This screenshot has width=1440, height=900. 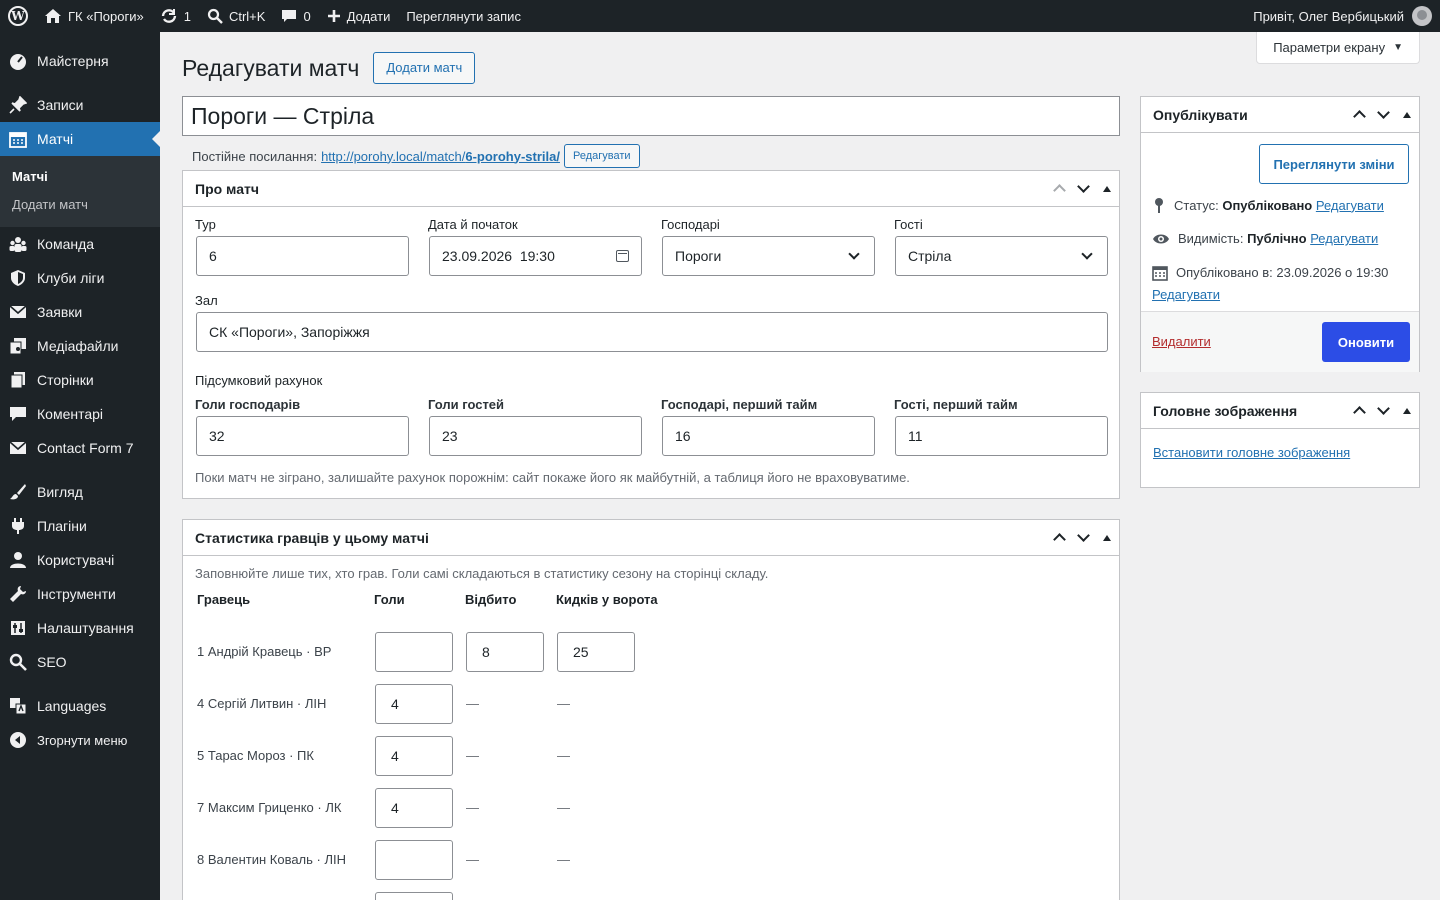 What do you see at coordinates (414, 896) in the screenshot?
I see `player-goals-input: 5` at bounding box center [414, 896].